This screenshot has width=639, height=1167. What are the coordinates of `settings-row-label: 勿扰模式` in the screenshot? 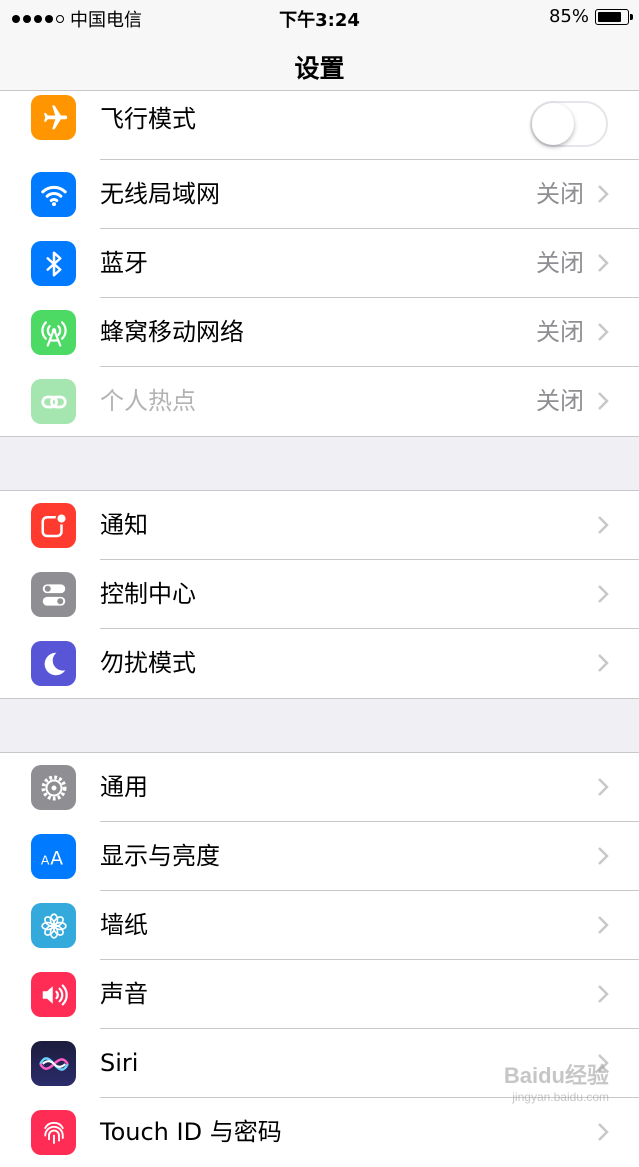 It's located at (148, 663).